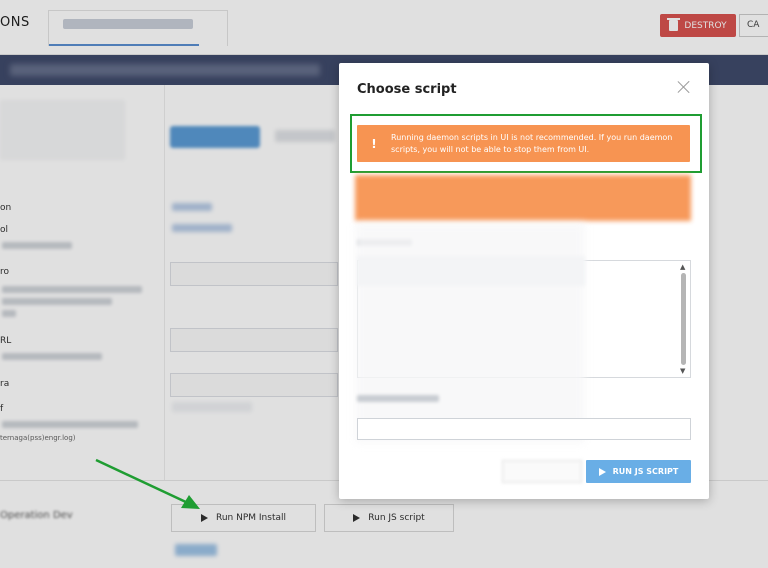  Describe the element at coordinates (523, 198) in the screenshot. I see `blurred-warning-alert` at that location.